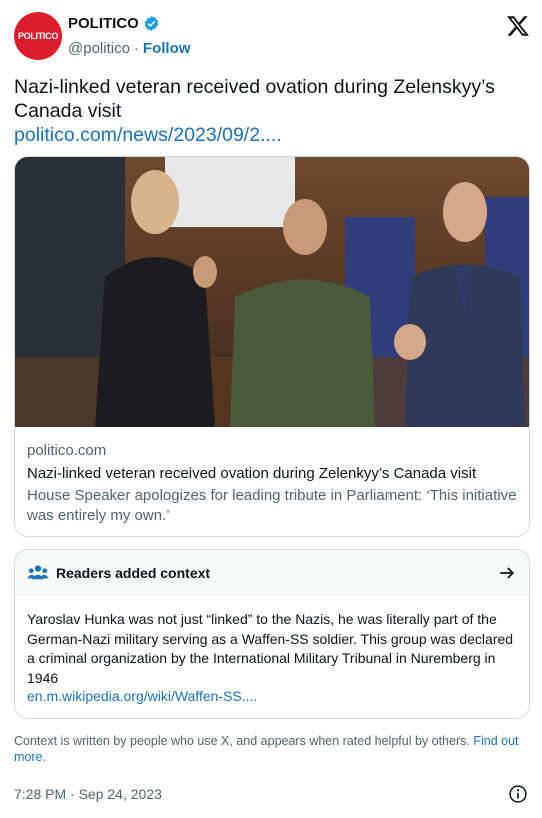 The image size is (542, 818). I want to click on avatar: POLITICO, so click(38, 36).